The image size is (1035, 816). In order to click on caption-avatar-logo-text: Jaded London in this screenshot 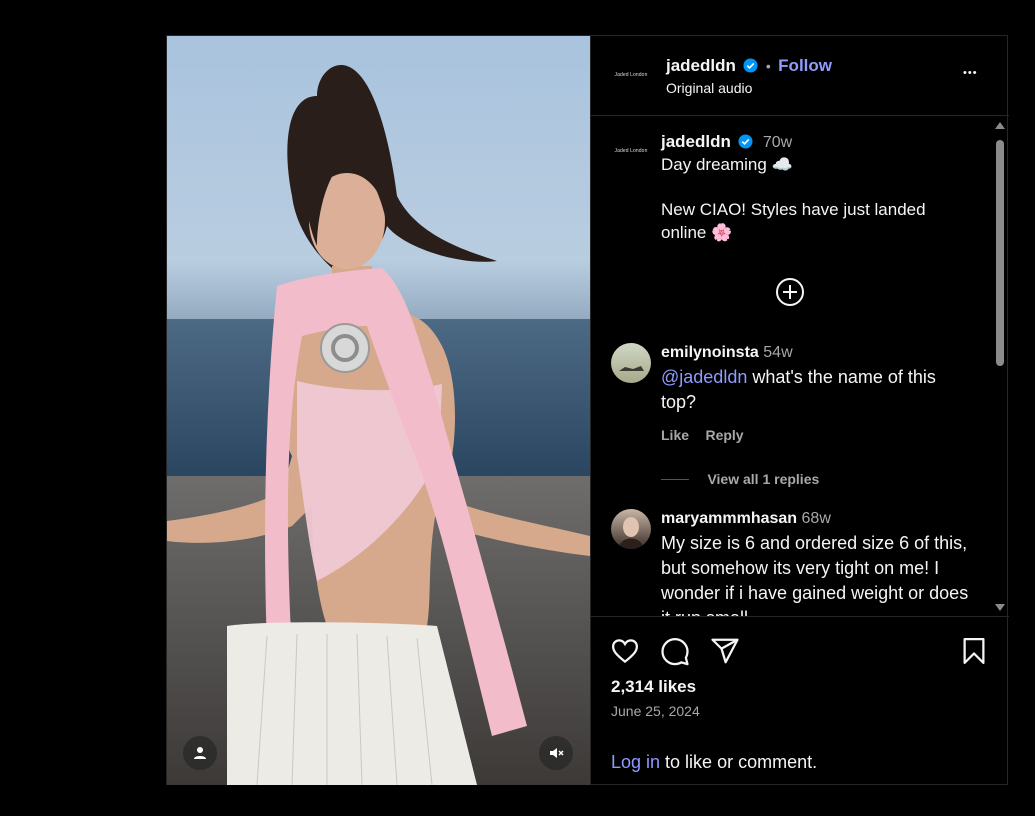, I will do `click(631, 151)`.